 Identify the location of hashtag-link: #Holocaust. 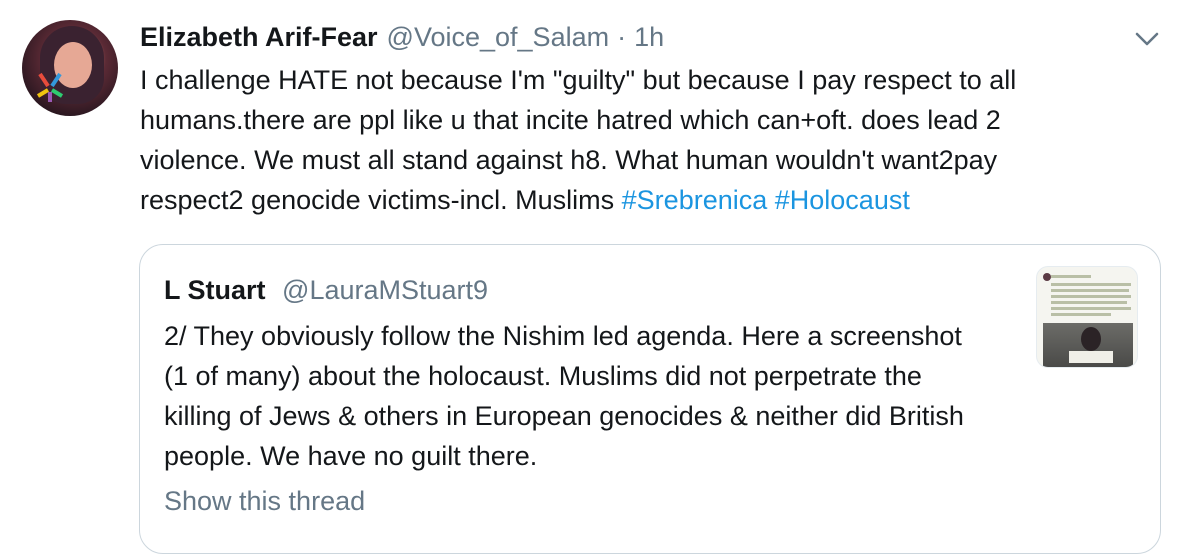
(842, 200).